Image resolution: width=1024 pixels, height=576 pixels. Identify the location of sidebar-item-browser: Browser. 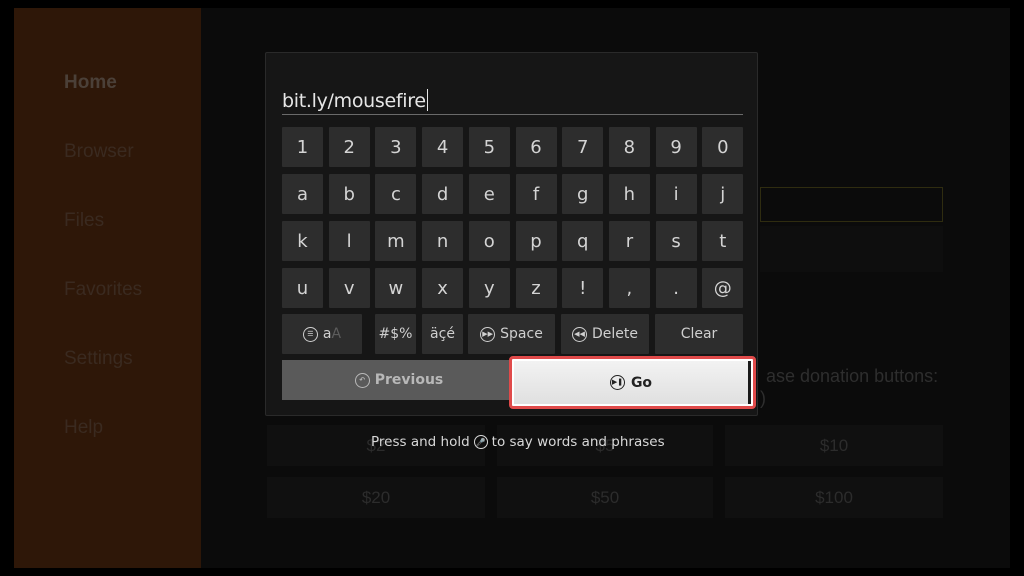
(99, 152).